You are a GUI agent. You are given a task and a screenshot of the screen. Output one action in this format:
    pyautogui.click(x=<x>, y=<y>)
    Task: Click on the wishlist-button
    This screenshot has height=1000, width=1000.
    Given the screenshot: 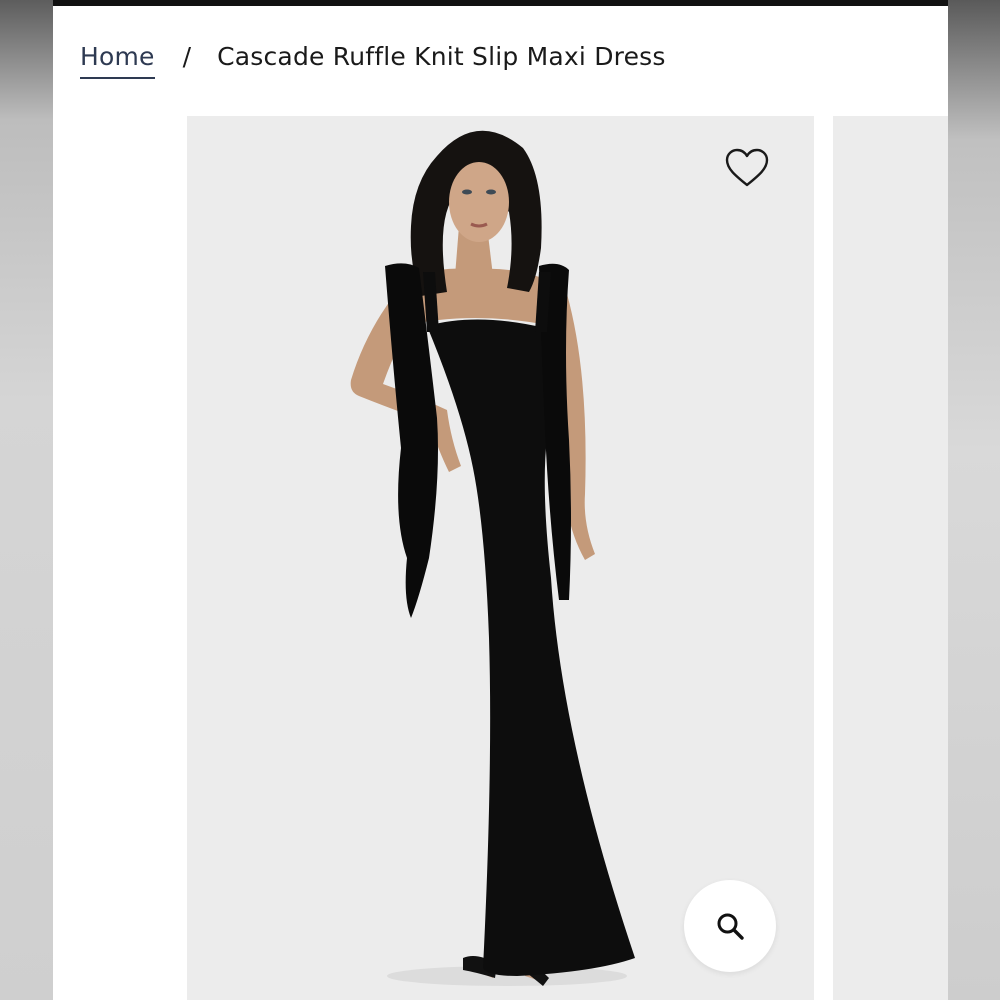 What is the action you would take?
    pyautogui.click(x=747, y=168)
    